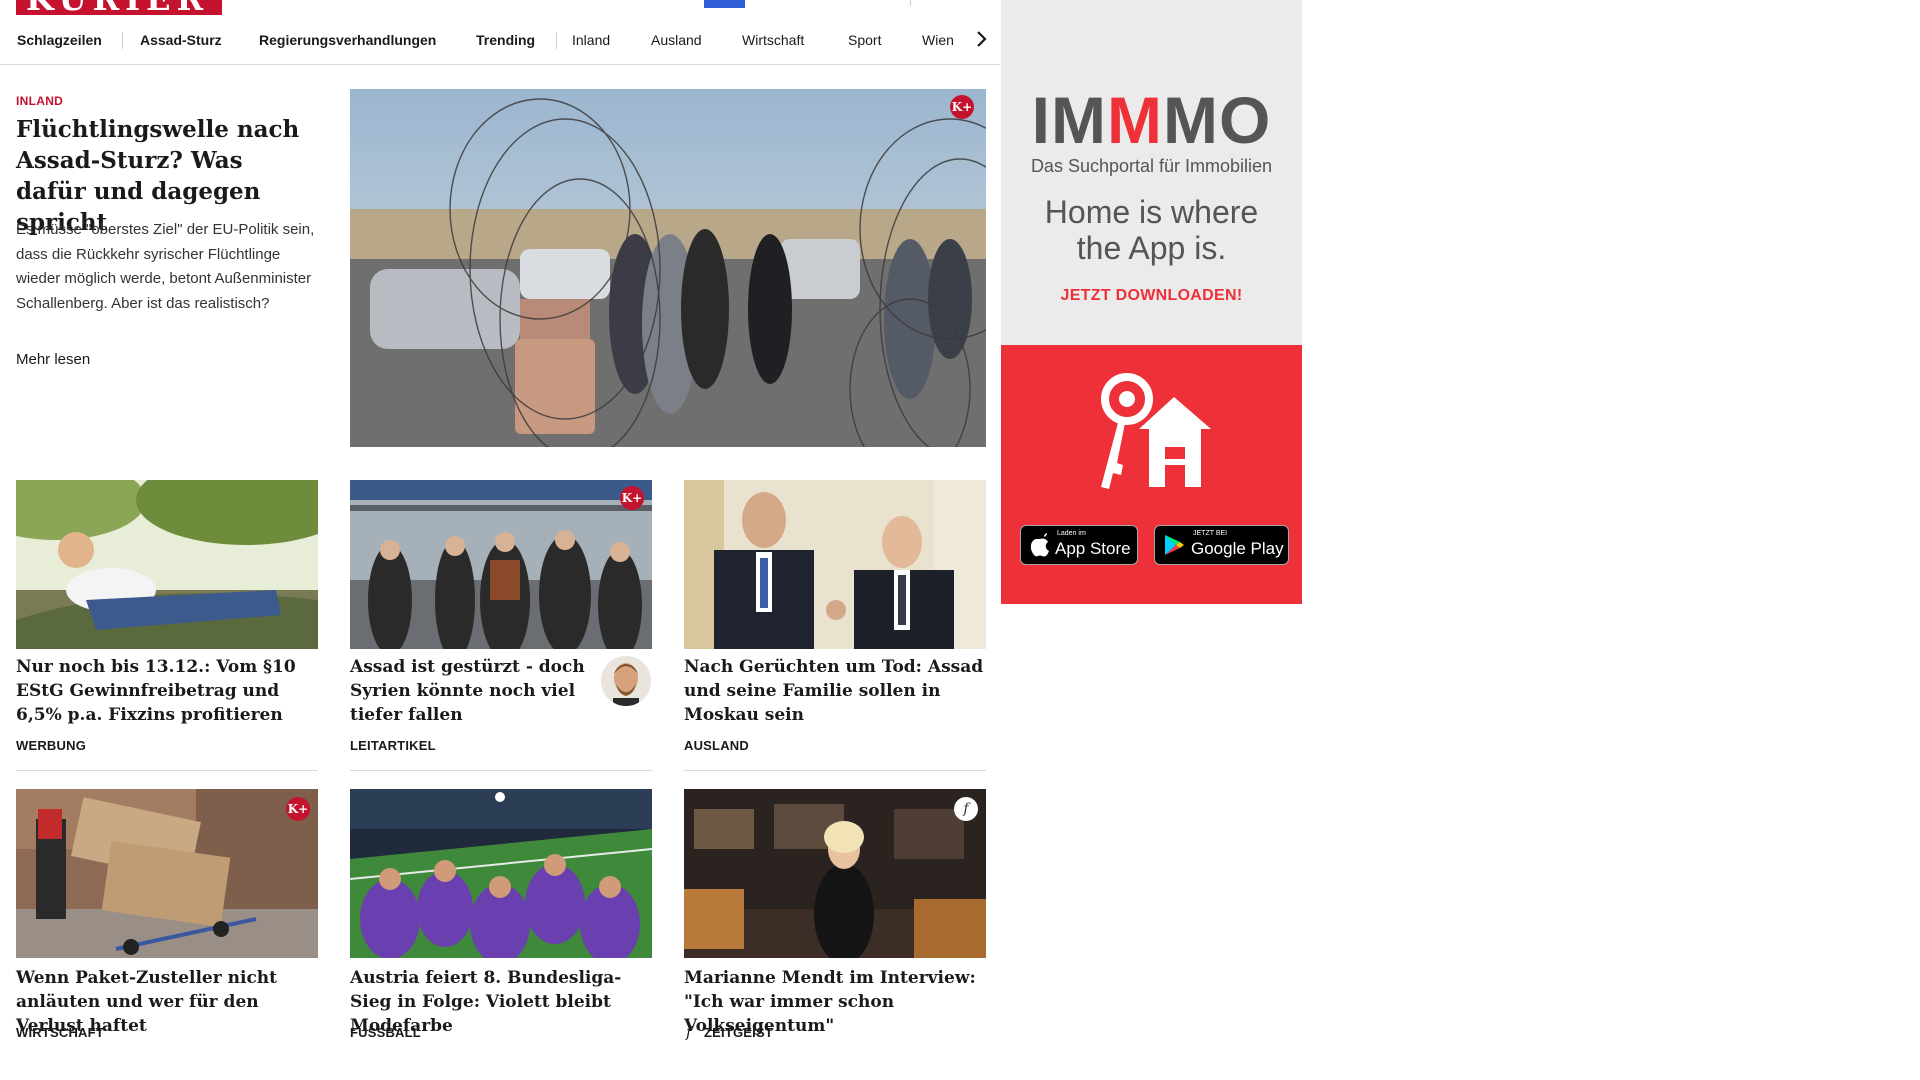 The width and height of the screenshot is (1920, 1080). Describe the element at coordinates (1210, 533) in the screenshot. I see `google-play-small-label: JETZT BEI` at that location.